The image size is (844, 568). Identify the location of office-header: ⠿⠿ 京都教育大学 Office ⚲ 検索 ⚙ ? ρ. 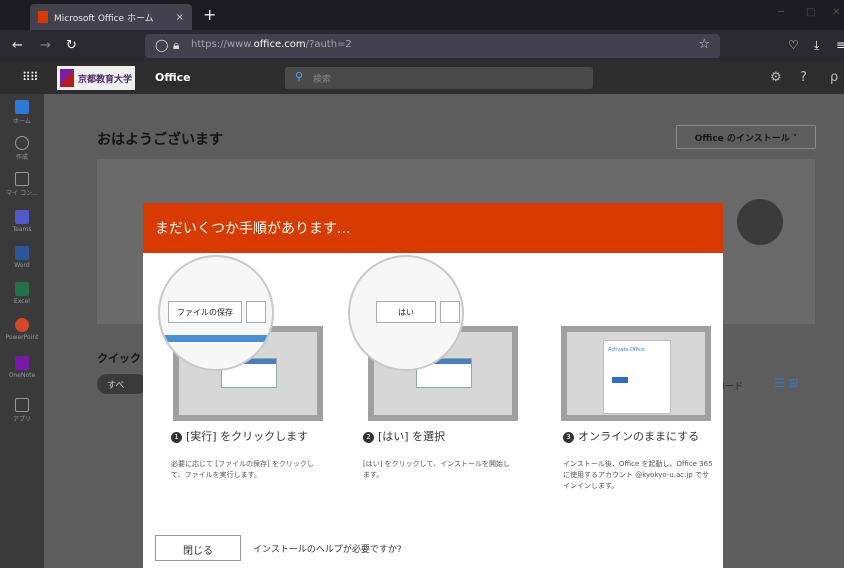
(422, 78).